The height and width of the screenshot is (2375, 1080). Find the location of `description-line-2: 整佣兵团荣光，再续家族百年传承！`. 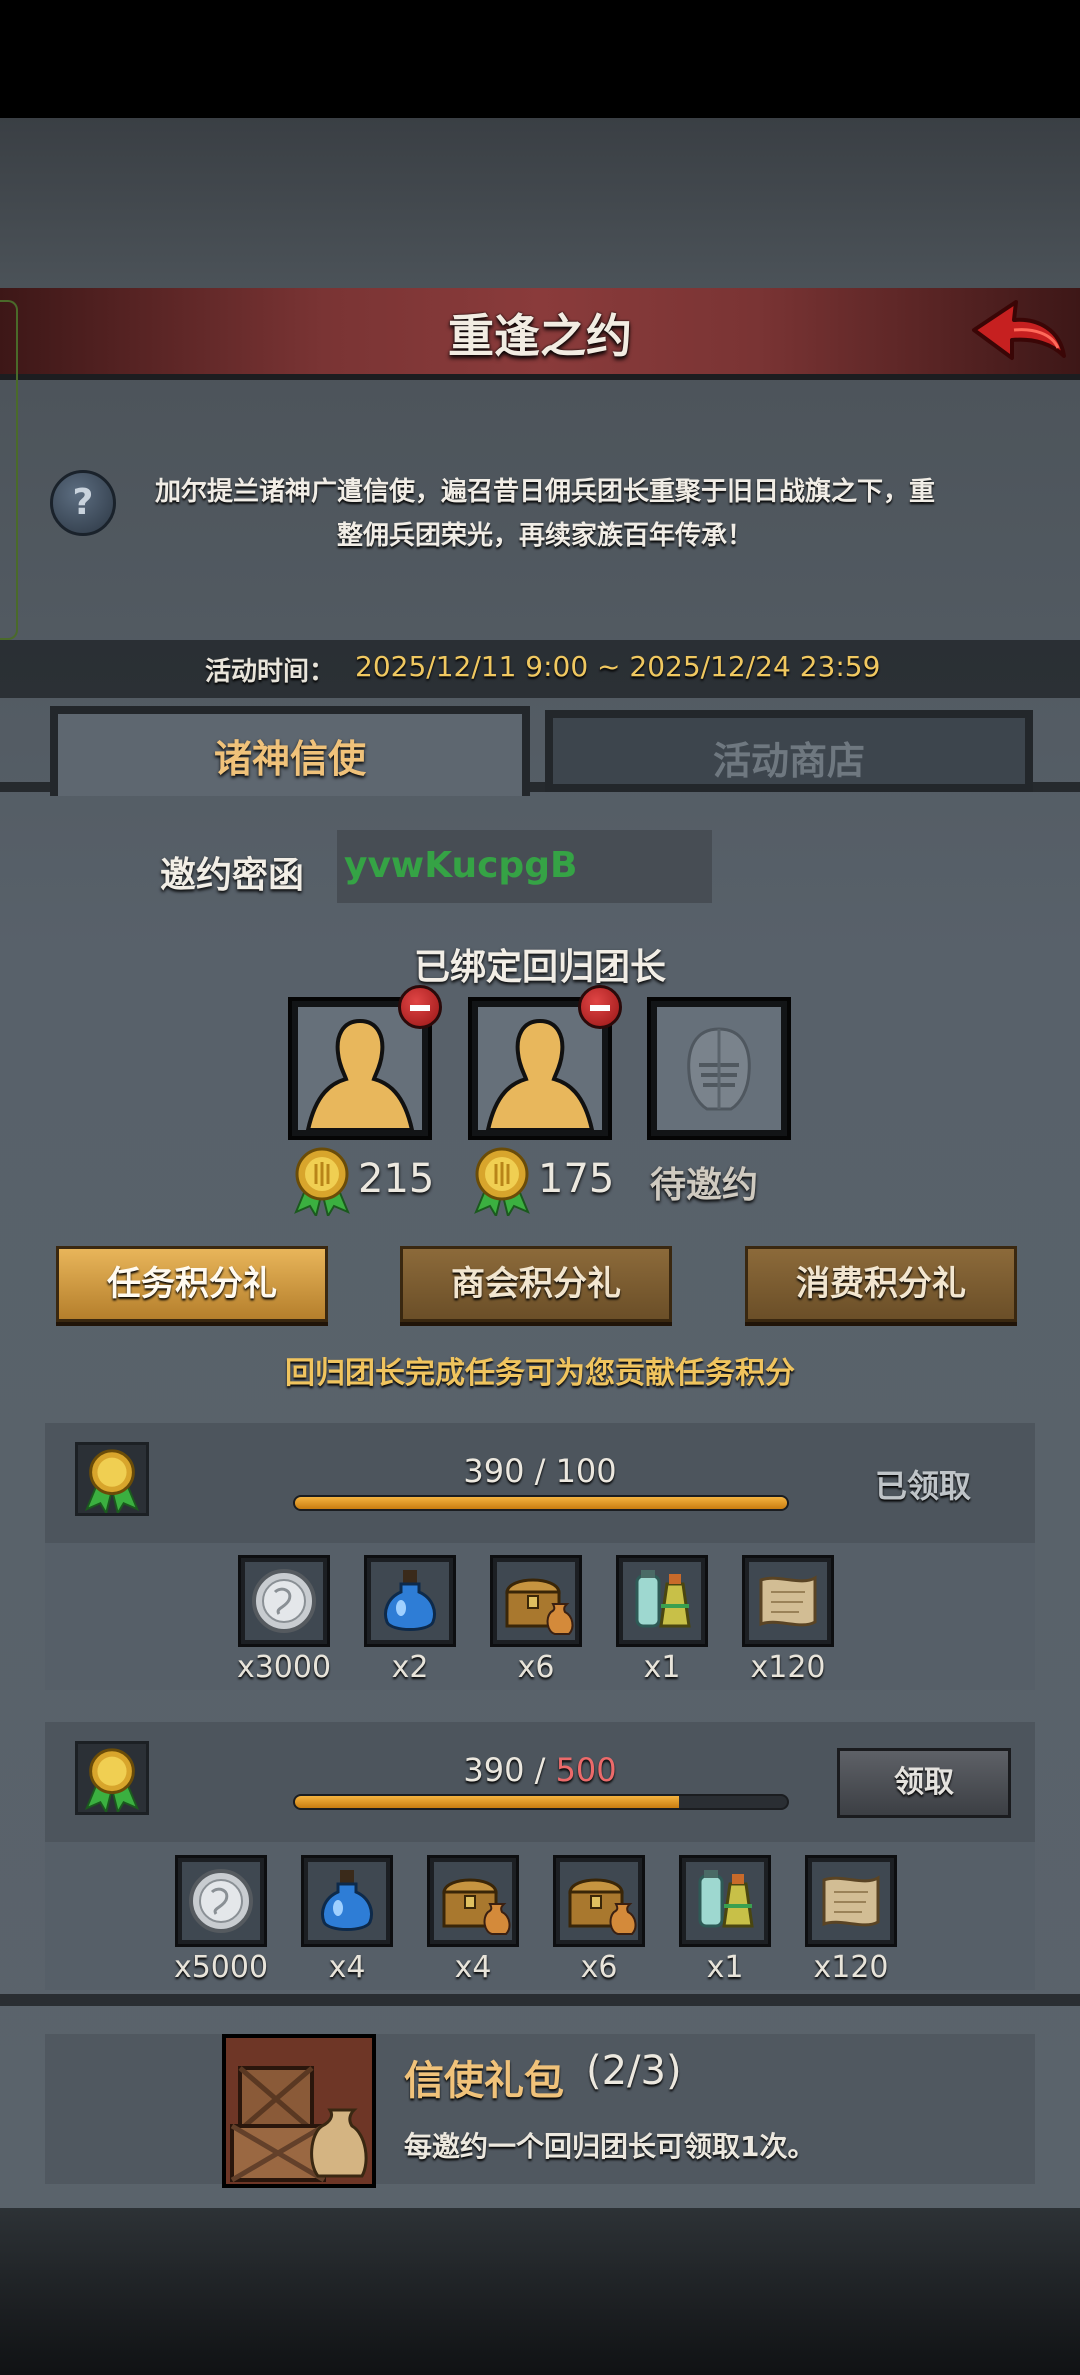

description-line-2: 整佣兵团荣光，再续家族百年传承！ is located at coordinates (544, 536).